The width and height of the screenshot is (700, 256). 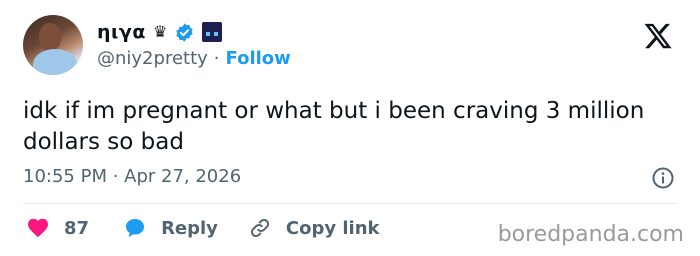 What do you see at coordinates (55, 62) in the screenshot?
I see `avatar-shoulder` at bounding box center [55, 62].